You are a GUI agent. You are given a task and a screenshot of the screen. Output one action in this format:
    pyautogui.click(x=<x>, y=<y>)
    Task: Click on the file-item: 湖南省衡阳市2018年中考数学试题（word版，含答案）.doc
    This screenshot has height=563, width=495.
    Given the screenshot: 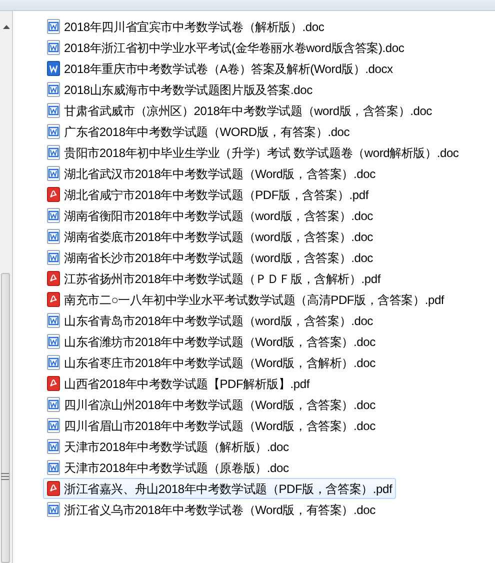 What is the action you would take?
    pyautogui.click(x=210, y=215)
    